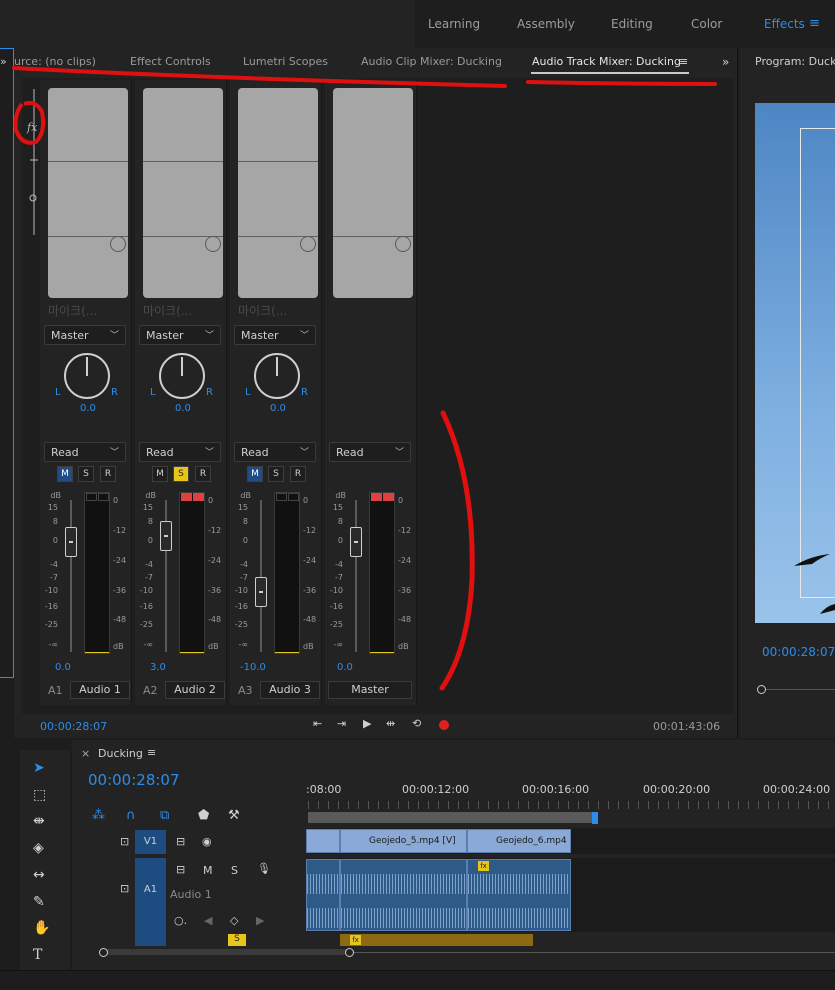 This screenshot has height=990, width=835. I want to click on track-name-master: Master, so click(370, 690).